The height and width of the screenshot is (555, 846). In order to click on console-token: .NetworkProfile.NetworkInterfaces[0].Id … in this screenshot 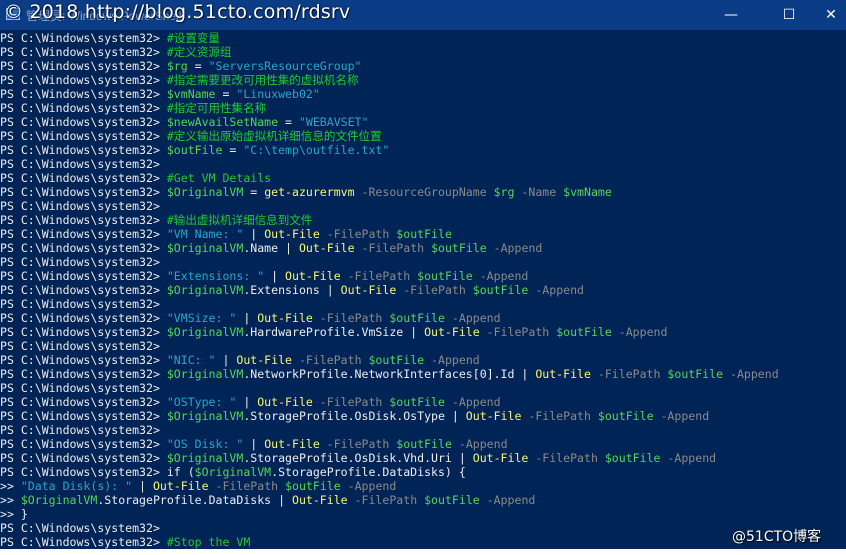, I will do `click(389, 374)`.